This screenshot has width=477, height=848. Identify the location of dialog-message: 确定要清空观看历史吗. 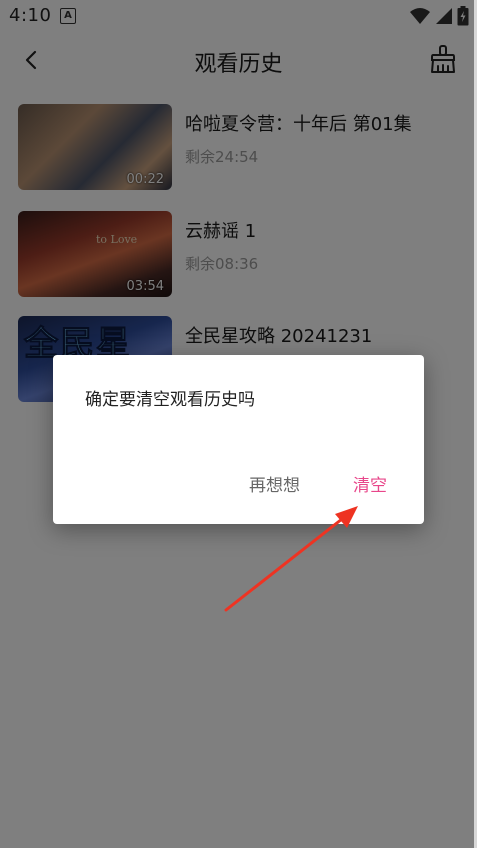
(170, 400).